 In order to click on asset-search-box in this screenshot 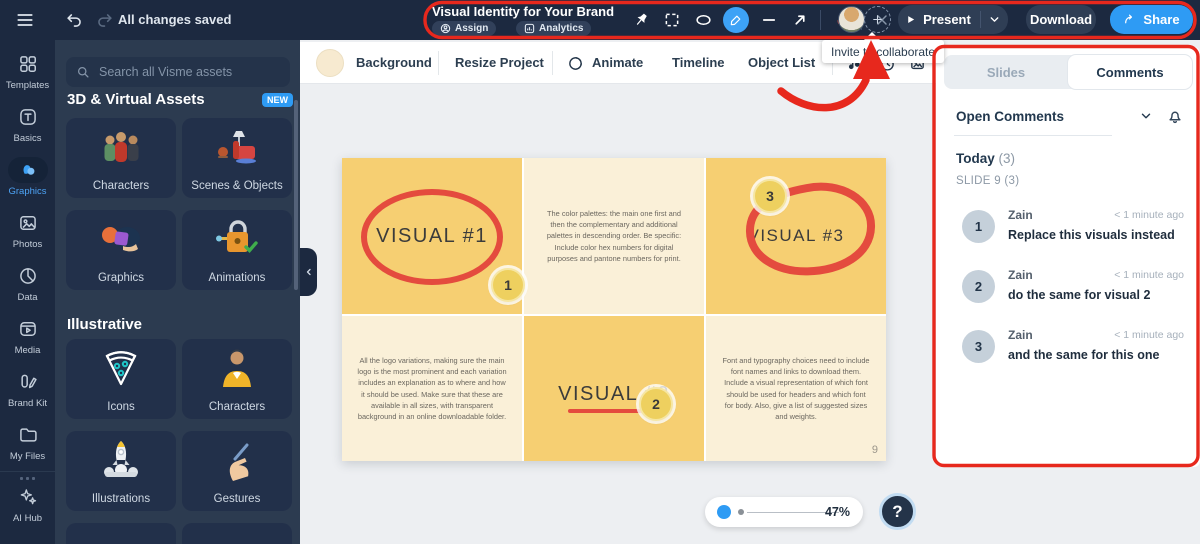, I will do `click(178, 72)`.